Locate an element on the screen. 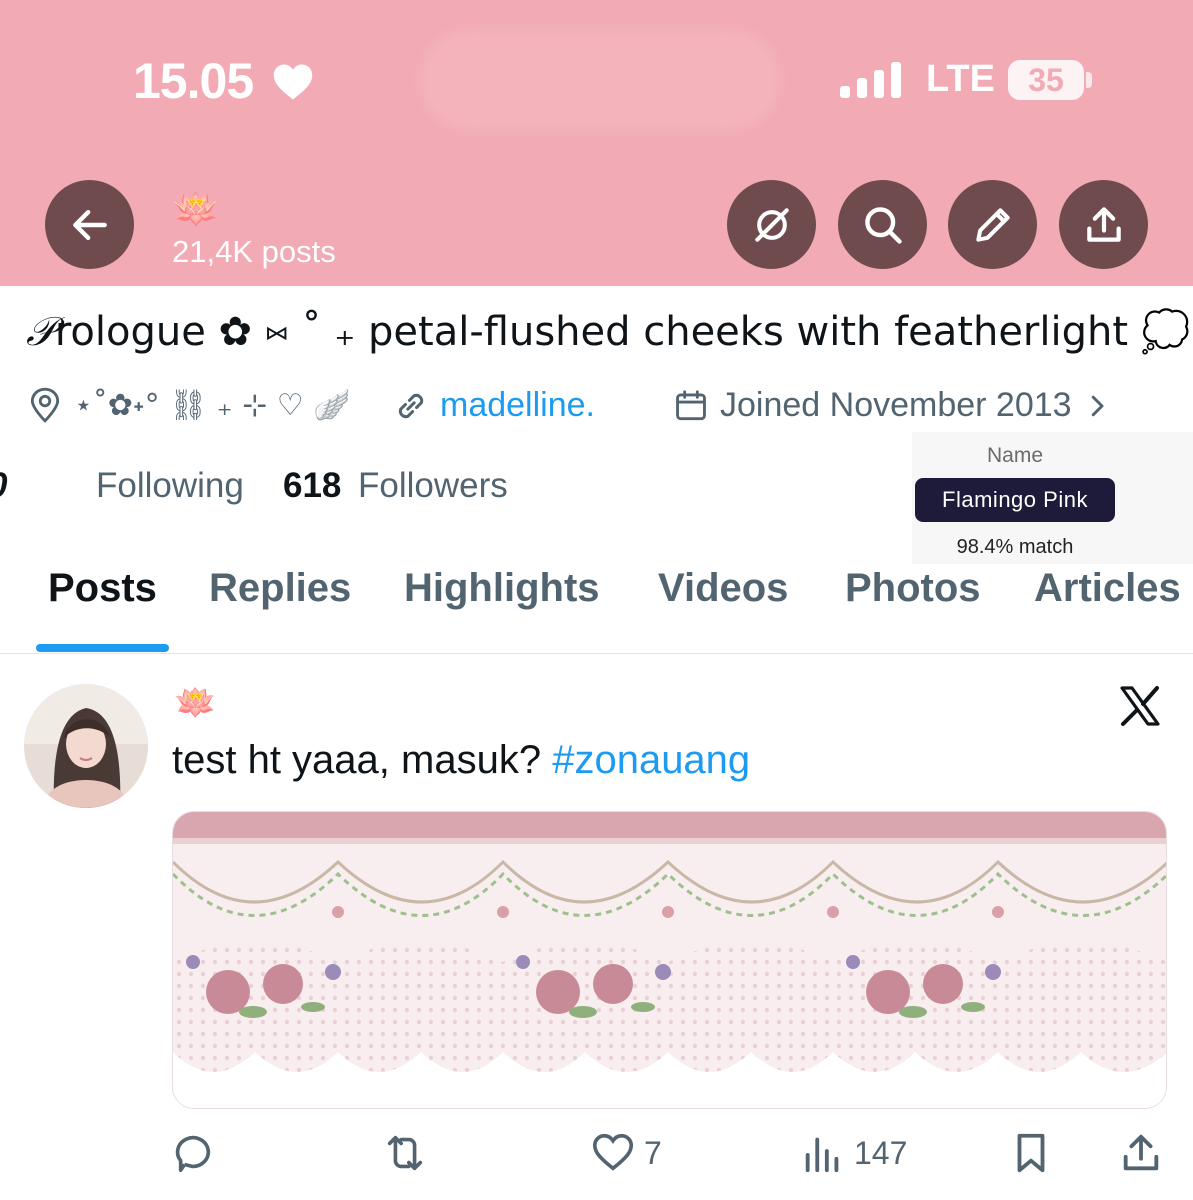 The height and width of the screenshot is (1200, 1193). signal-icon is located at coordinates (870, 80).